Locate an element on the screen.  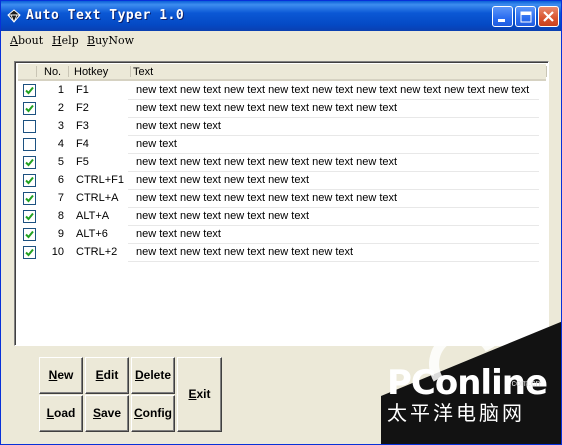
minimize-button is located at coordinates (502, 16).